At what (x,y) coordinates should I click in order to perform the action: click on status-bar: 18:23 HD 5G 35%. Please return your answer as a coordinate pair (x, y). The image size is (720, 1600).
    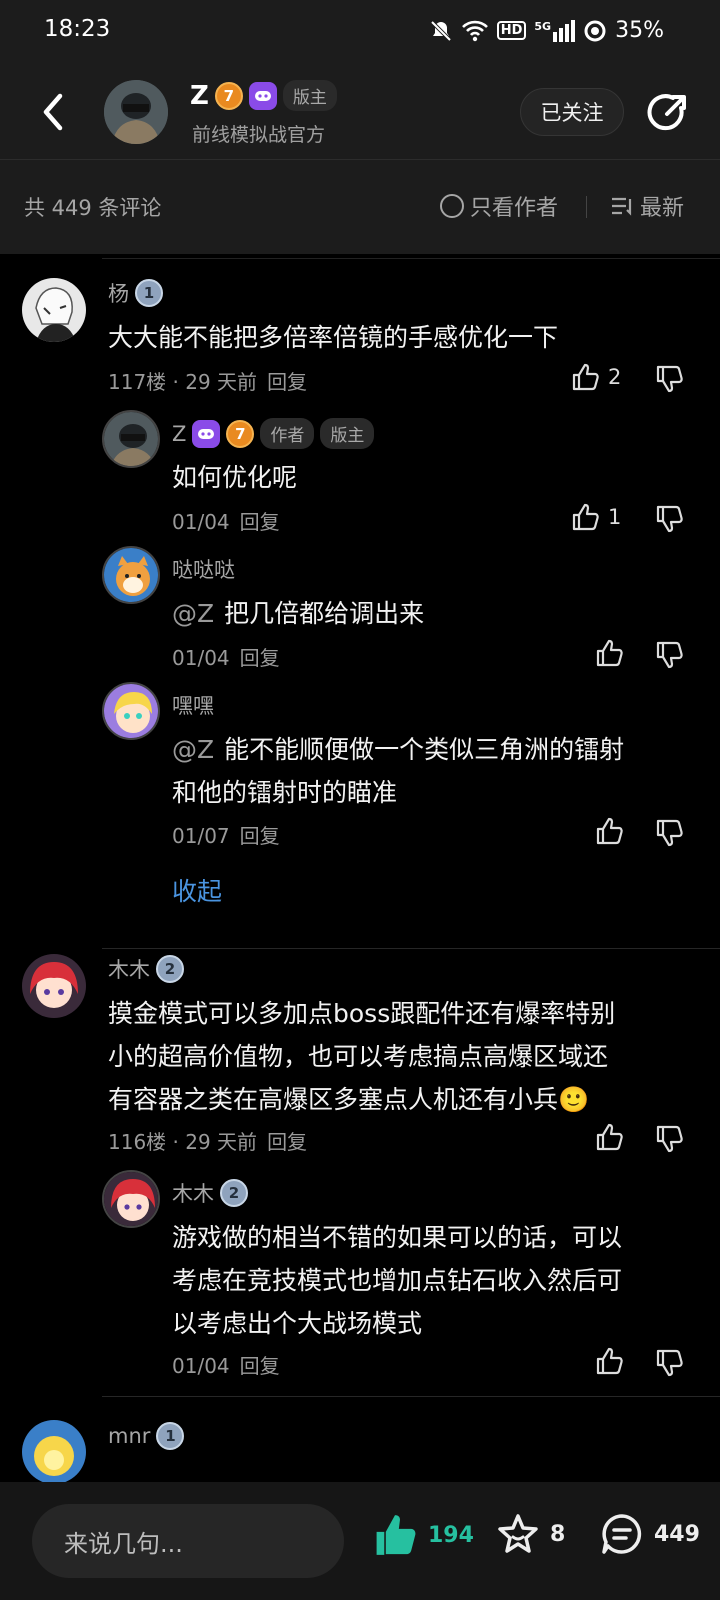
    Looking at the image, I should click on (360, 33).